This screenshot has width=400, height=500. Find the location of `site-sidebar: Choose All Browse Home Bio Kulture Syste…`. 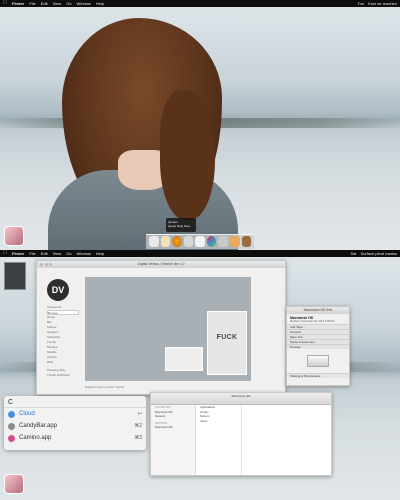

site-sidebar: Choose All Browse Home Bio Kulture Syste… is located at coordinates (63, 341).